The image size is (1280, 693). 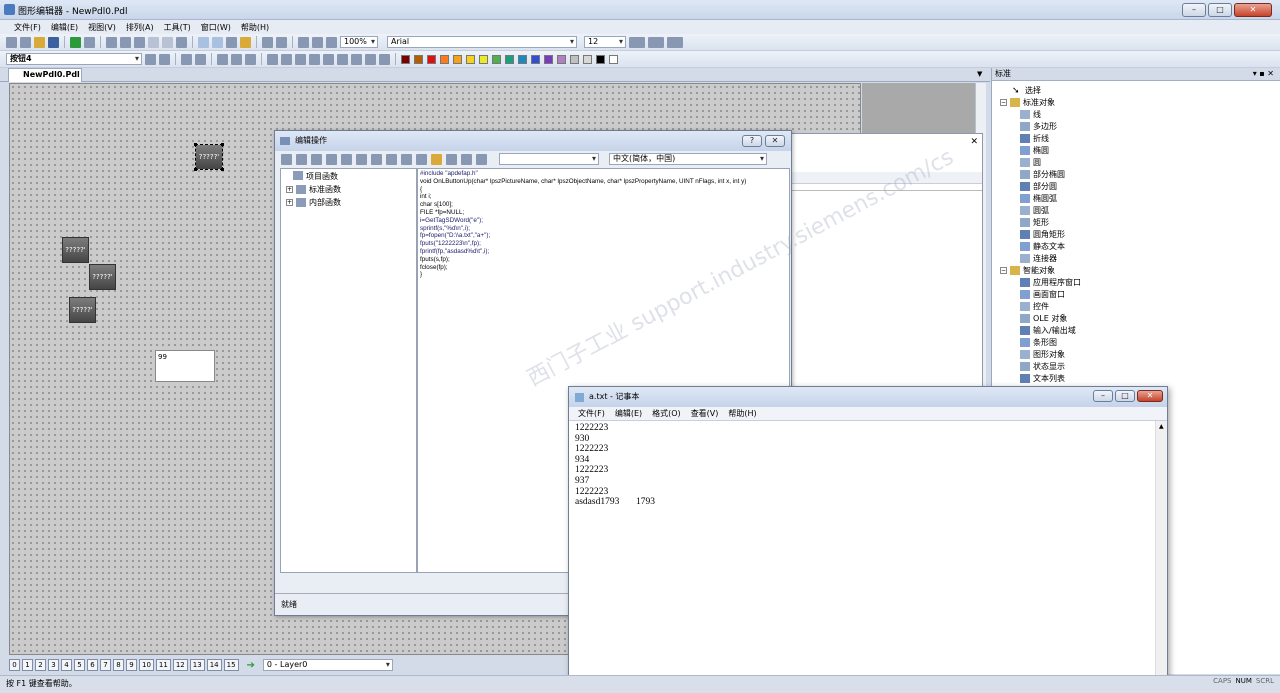 I want to click on paste-icon, so click(x=139, y=42).